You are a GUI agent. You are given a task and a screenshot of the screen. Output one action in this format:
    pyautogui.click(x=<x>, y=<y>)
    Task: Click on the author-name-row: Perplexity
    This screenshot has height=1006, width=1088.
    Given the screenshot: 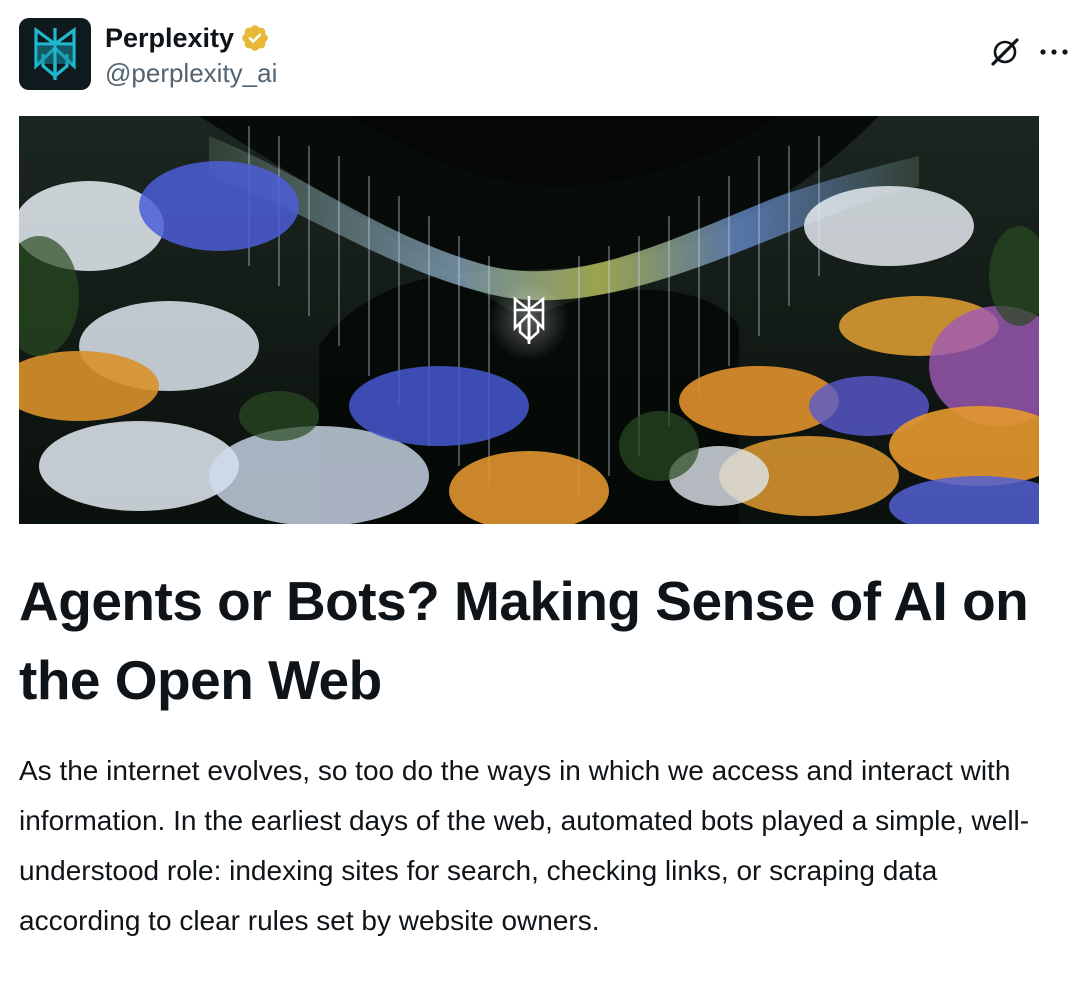 What is the action you would take?
    pyautogui.click(x=191, y=38)
    